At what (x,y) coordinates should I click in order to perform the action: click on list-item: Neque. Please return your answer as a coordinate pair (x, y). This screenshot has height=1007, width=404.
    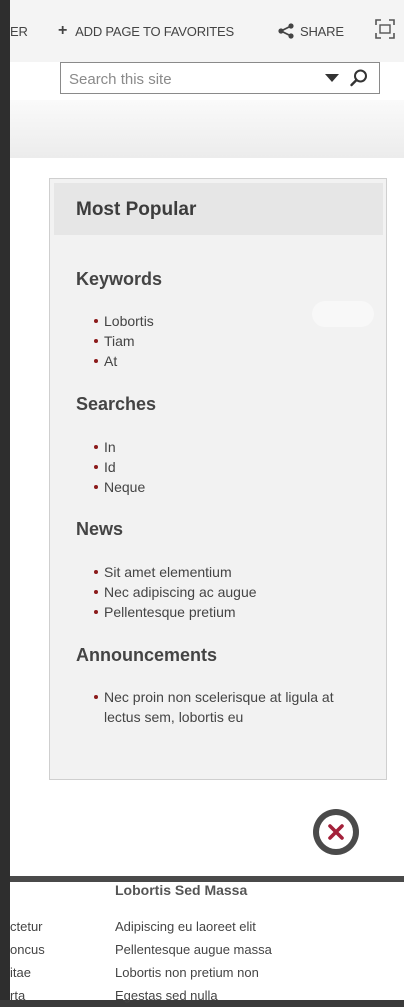
    Looking at the image, I should click on (119, 487).